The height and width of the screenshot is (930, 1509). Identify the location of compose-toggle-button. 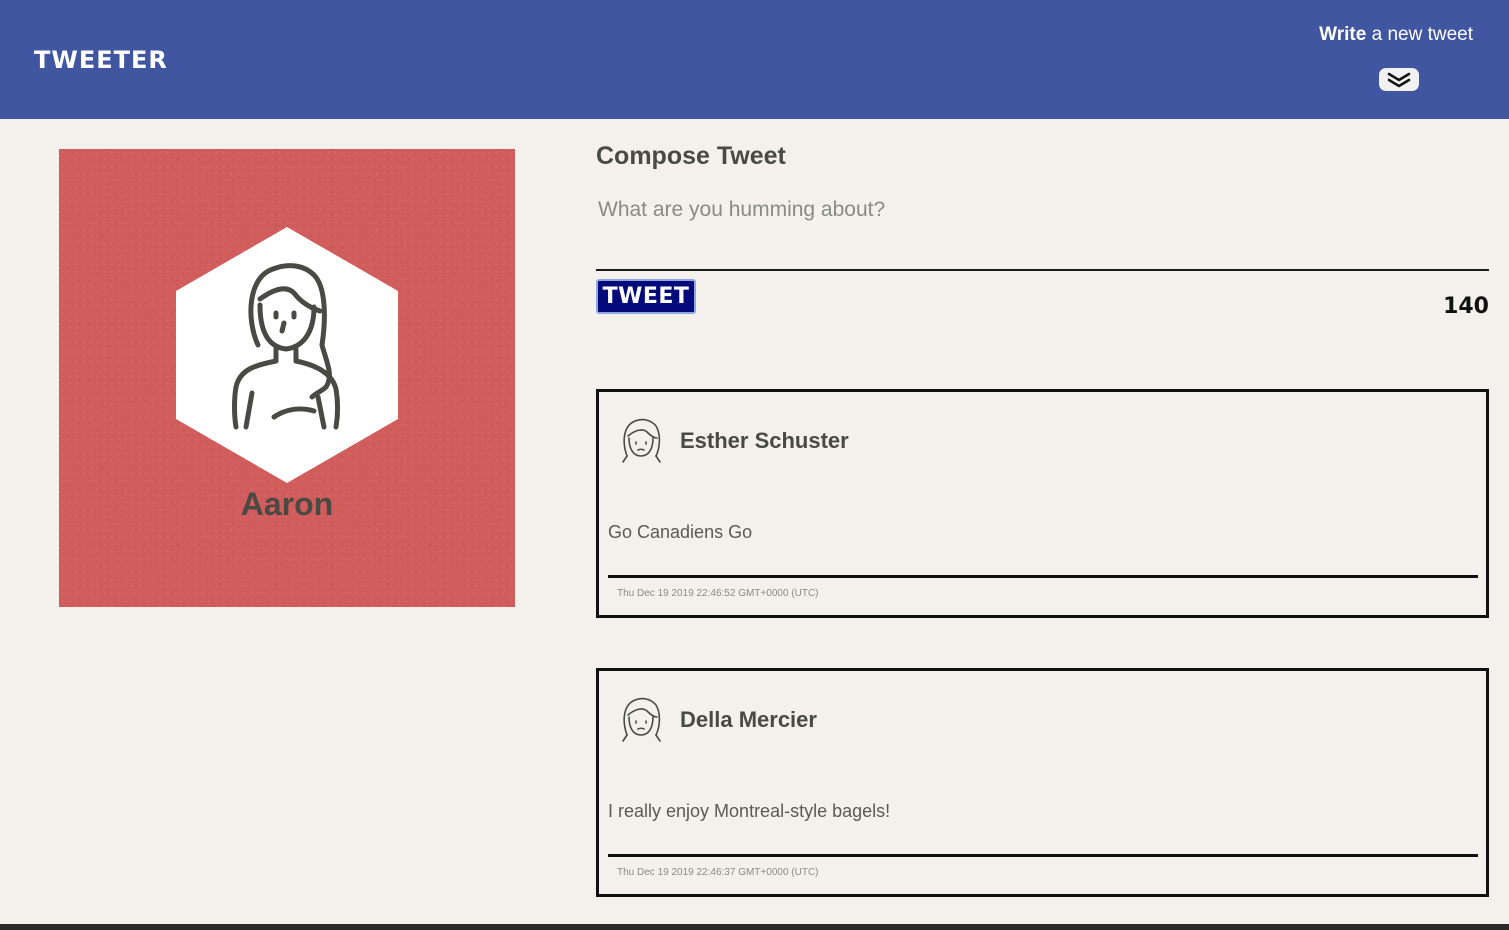
(1399, 79).